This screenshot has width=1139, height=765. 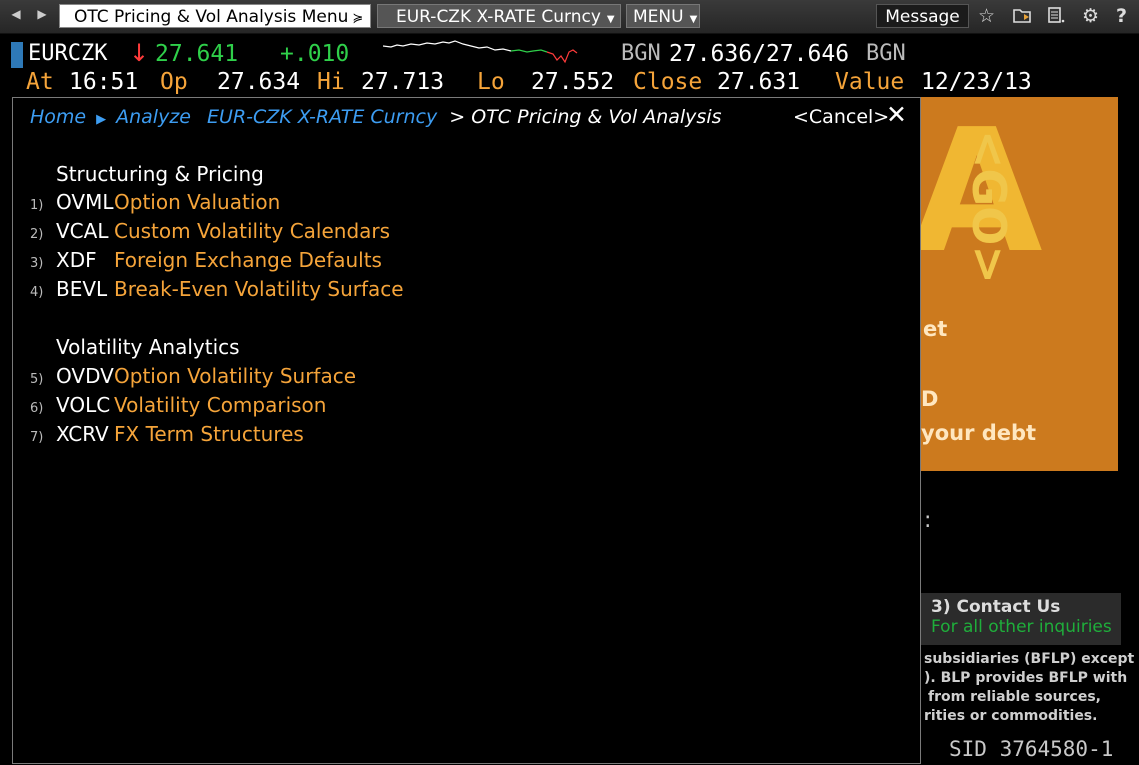 I want to click on last-price: 27.641, so click(x=197, y=54).